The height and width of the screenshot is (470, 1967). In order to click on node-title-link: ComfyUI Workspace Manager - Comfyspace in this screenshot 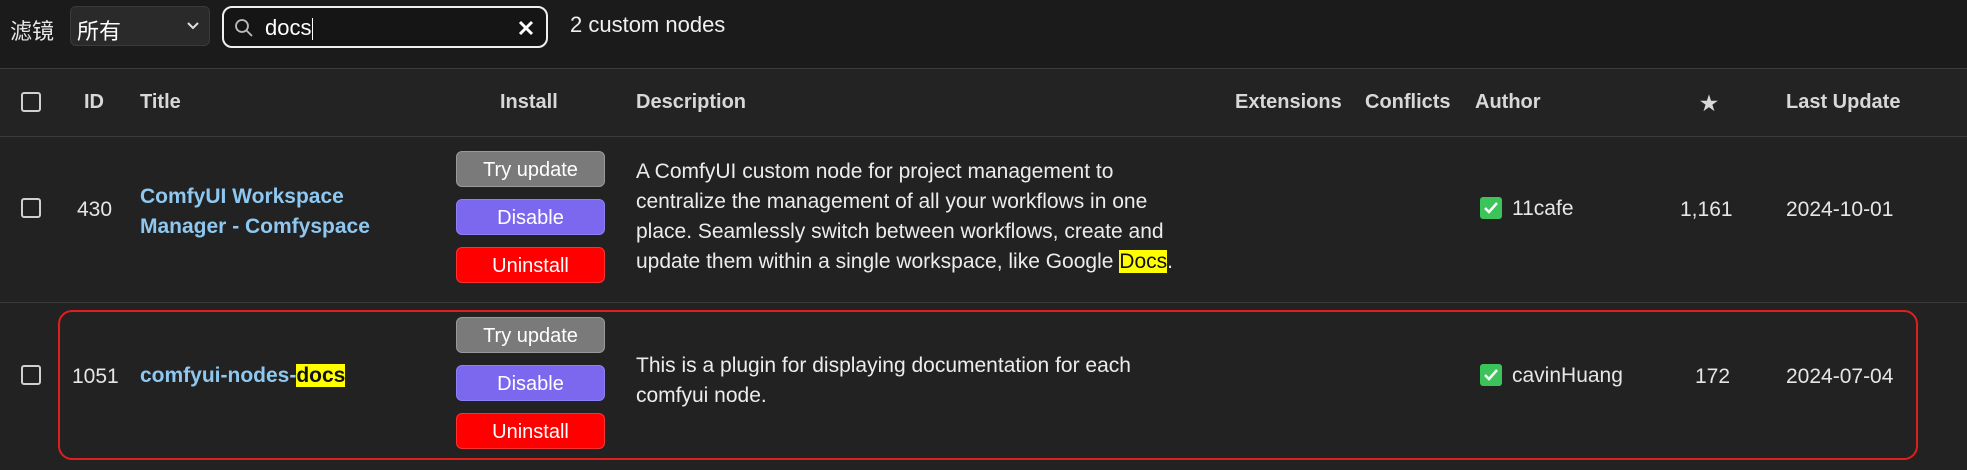, I will do `click(255, 212)`.